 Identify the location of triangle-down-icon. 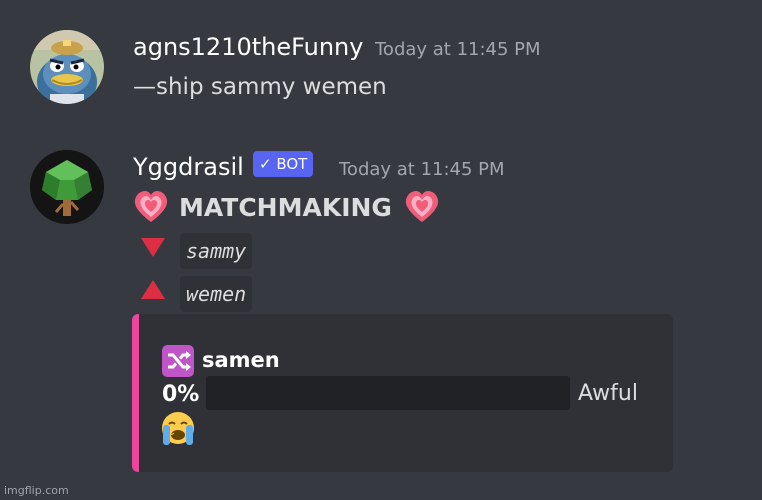
(153, 247).